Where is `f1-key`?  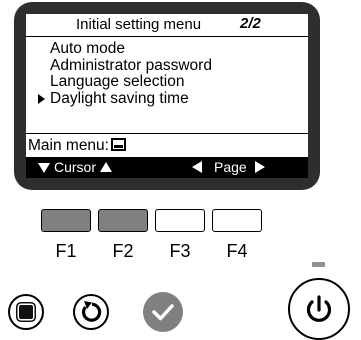
f1-key is located at coordinates (66, 220).